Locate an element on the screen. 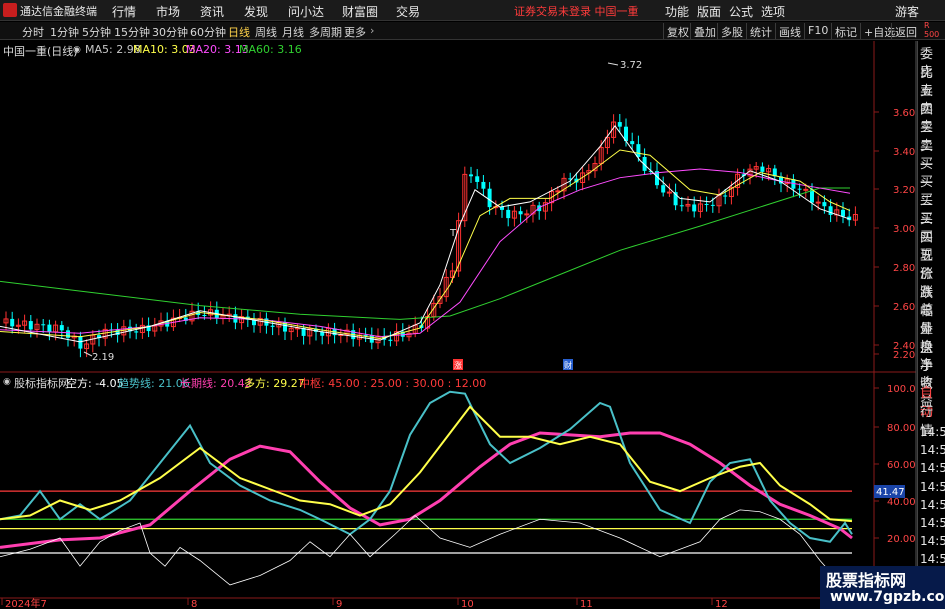 This screenshot has height=609, width=945. t-mark: T is located at coordinates (453, 233).